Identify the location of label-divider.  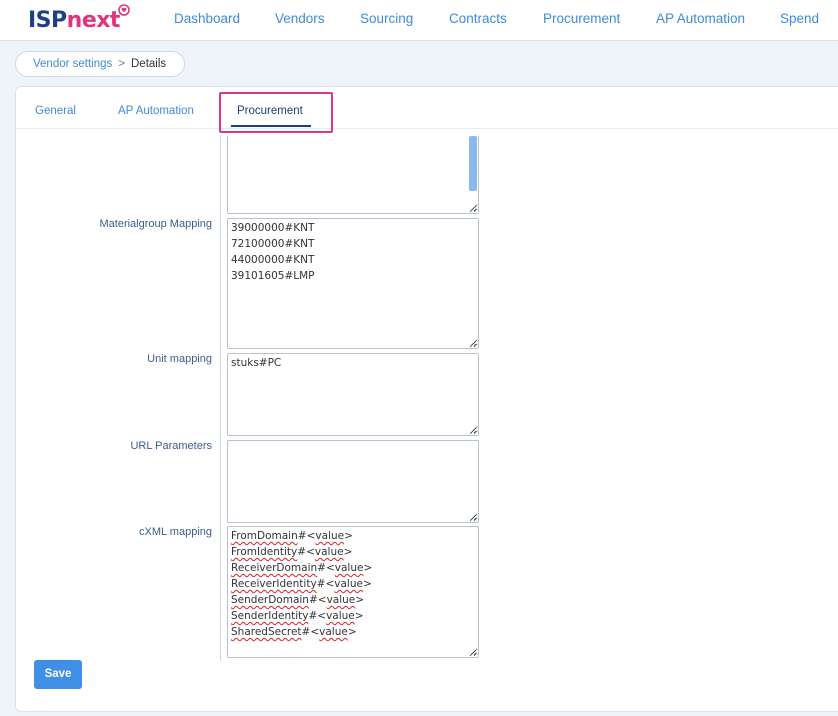
(220, 398).